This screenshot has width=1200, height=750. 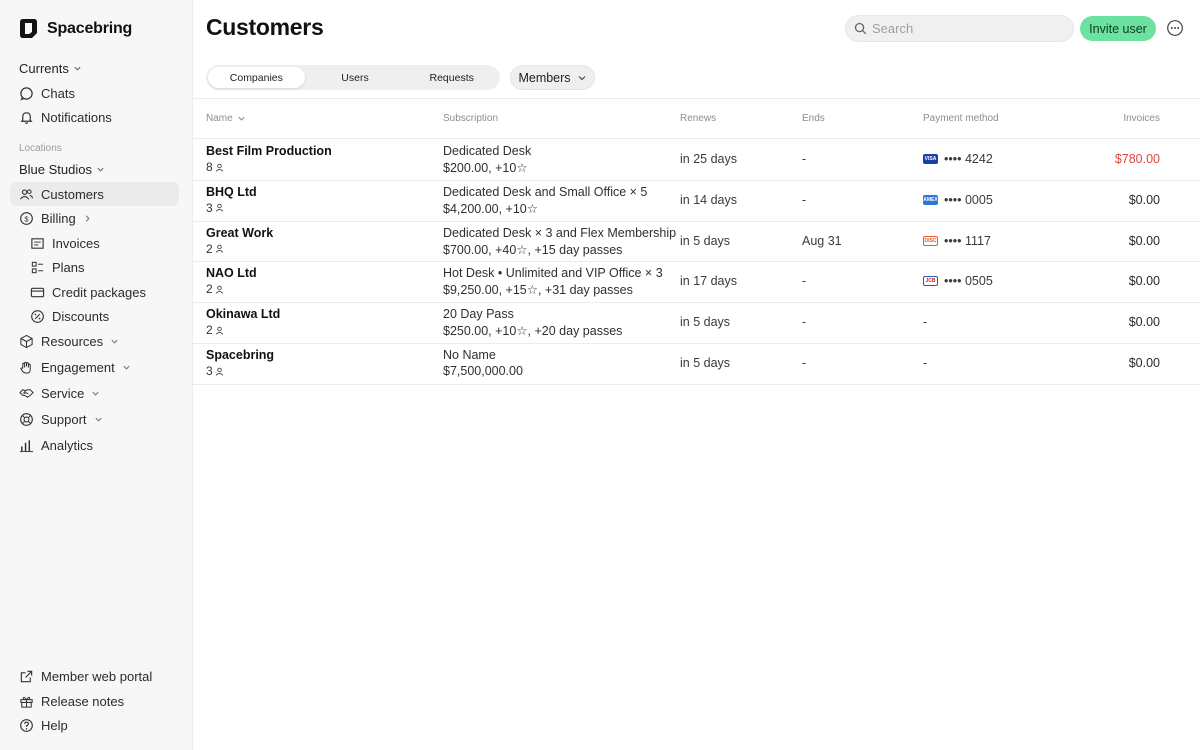 I want to click on sidebar-item-label: Billing, so click(x=58, y=218).